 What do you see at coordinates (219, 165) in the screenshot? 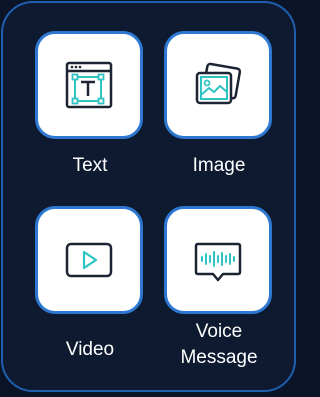
I see `image-option-label: Image` at bounding box center [219, 165].